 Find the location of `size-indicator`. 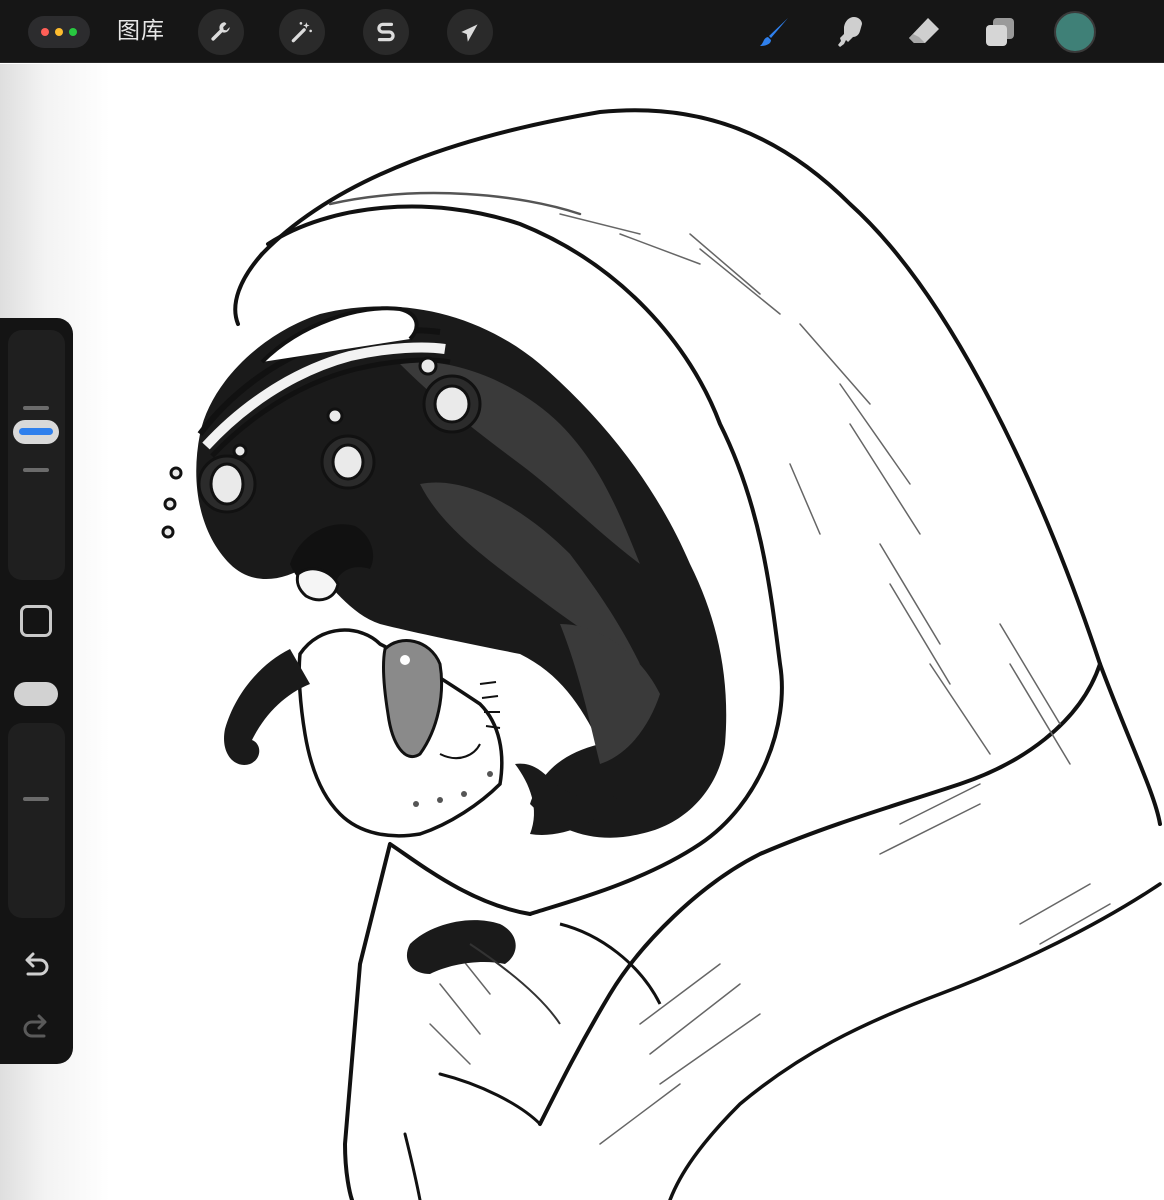

size-indicator is located at coordinates (36, 431).